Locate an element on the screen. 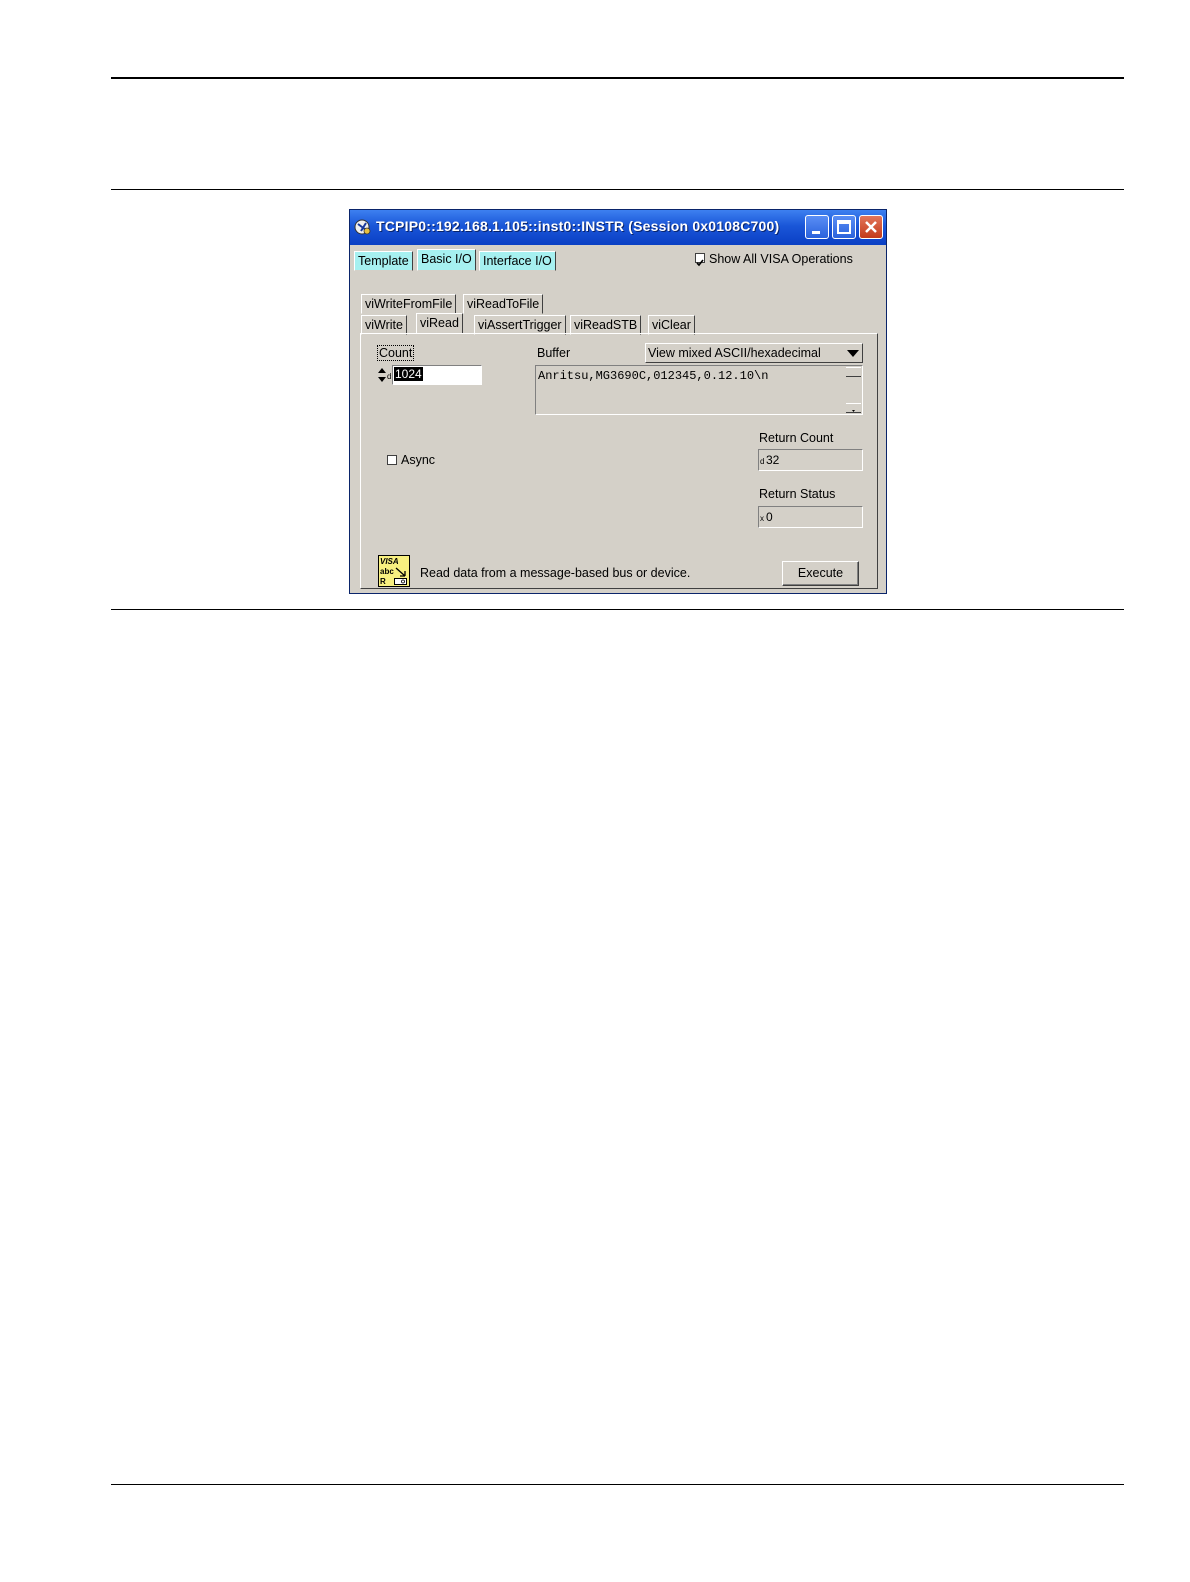  buffer-textarea: Anritsu,MG3690C,012345,0.12.10\n is located at coordinates (699, 390).